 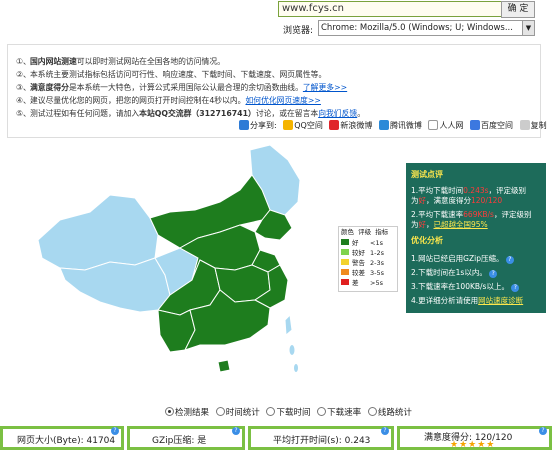 What do you see at coordinates (473, 445) in the screenshot?
I see `star-rating: ★★★★★` at bounding box center [473, 445].